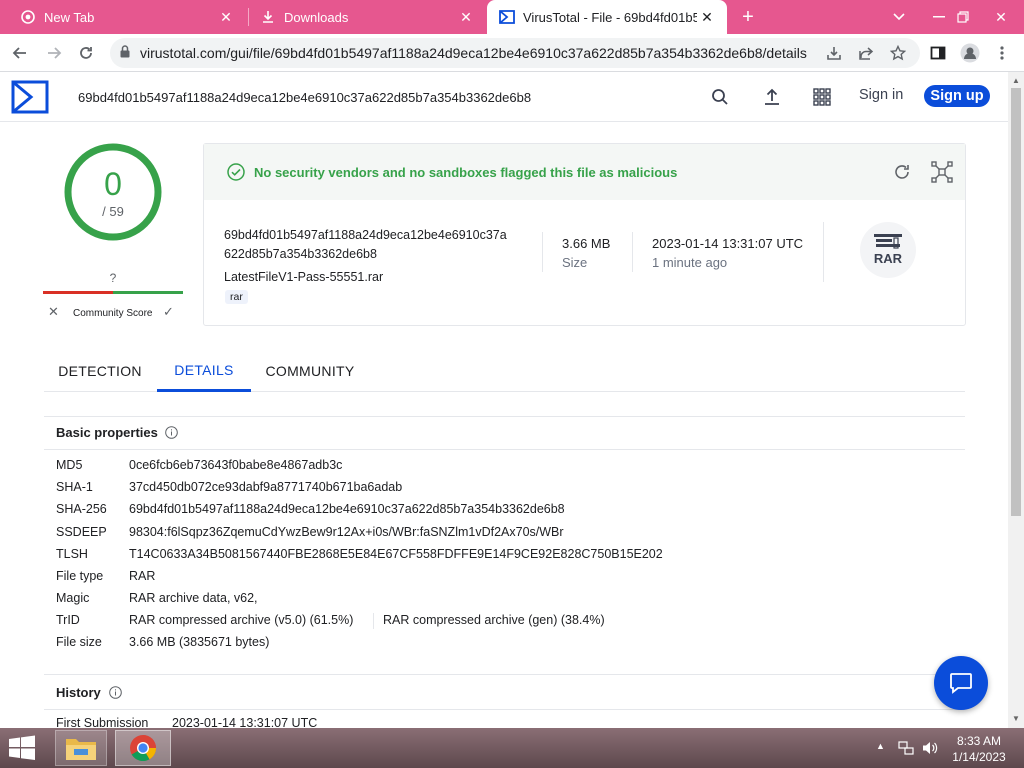 Image resolution: width=1024 pixels, height=768 pixels. Describe the element at coordinates (81, 748) in the screenshot. I see `file-explorer-taskbar-button` at that location.